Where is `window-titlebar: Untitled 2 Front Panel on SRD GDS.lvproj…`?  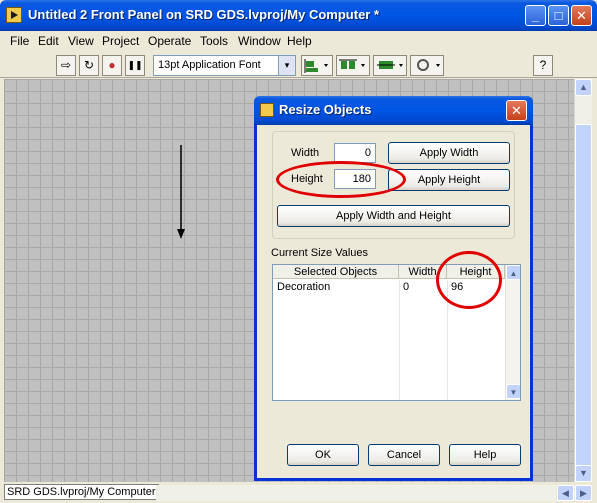 window-titlebar: Untitled 2 Front Panel on SRD GDS.lvproj… is located at coordinates (298, 15).